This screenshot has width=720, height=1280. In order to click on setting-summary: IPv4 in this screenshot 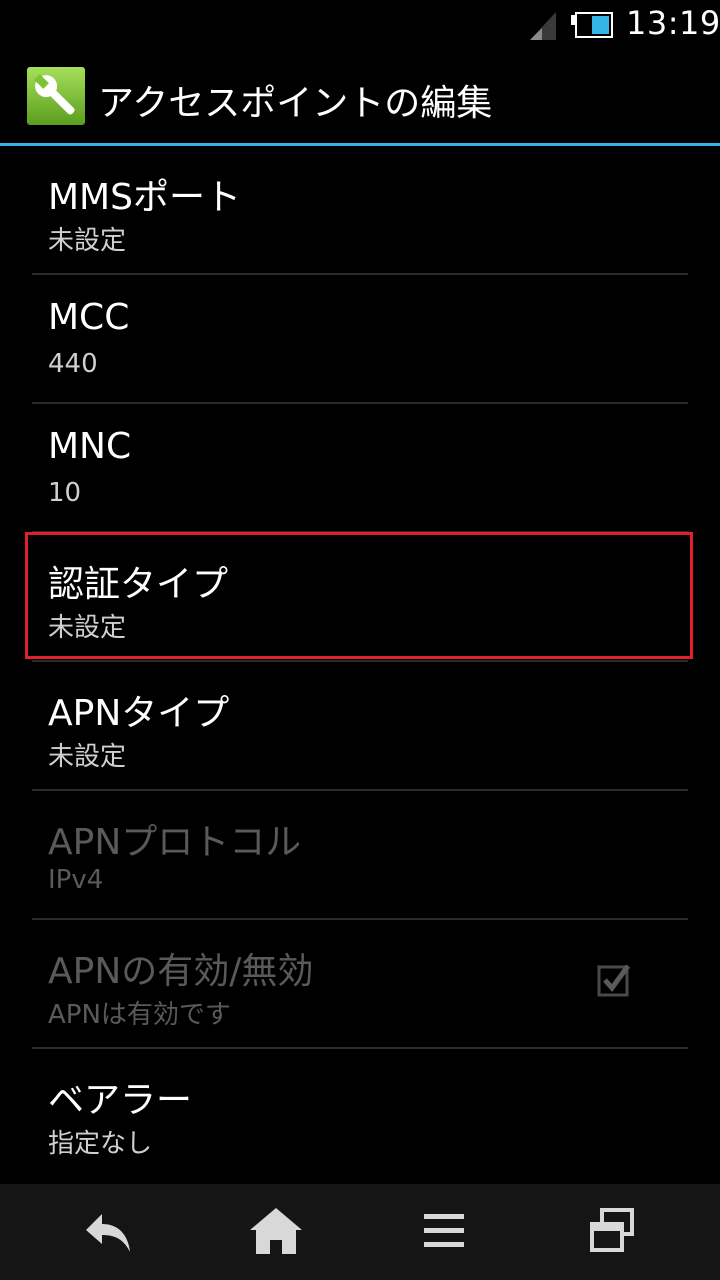, I will do `click(76, 880)`.